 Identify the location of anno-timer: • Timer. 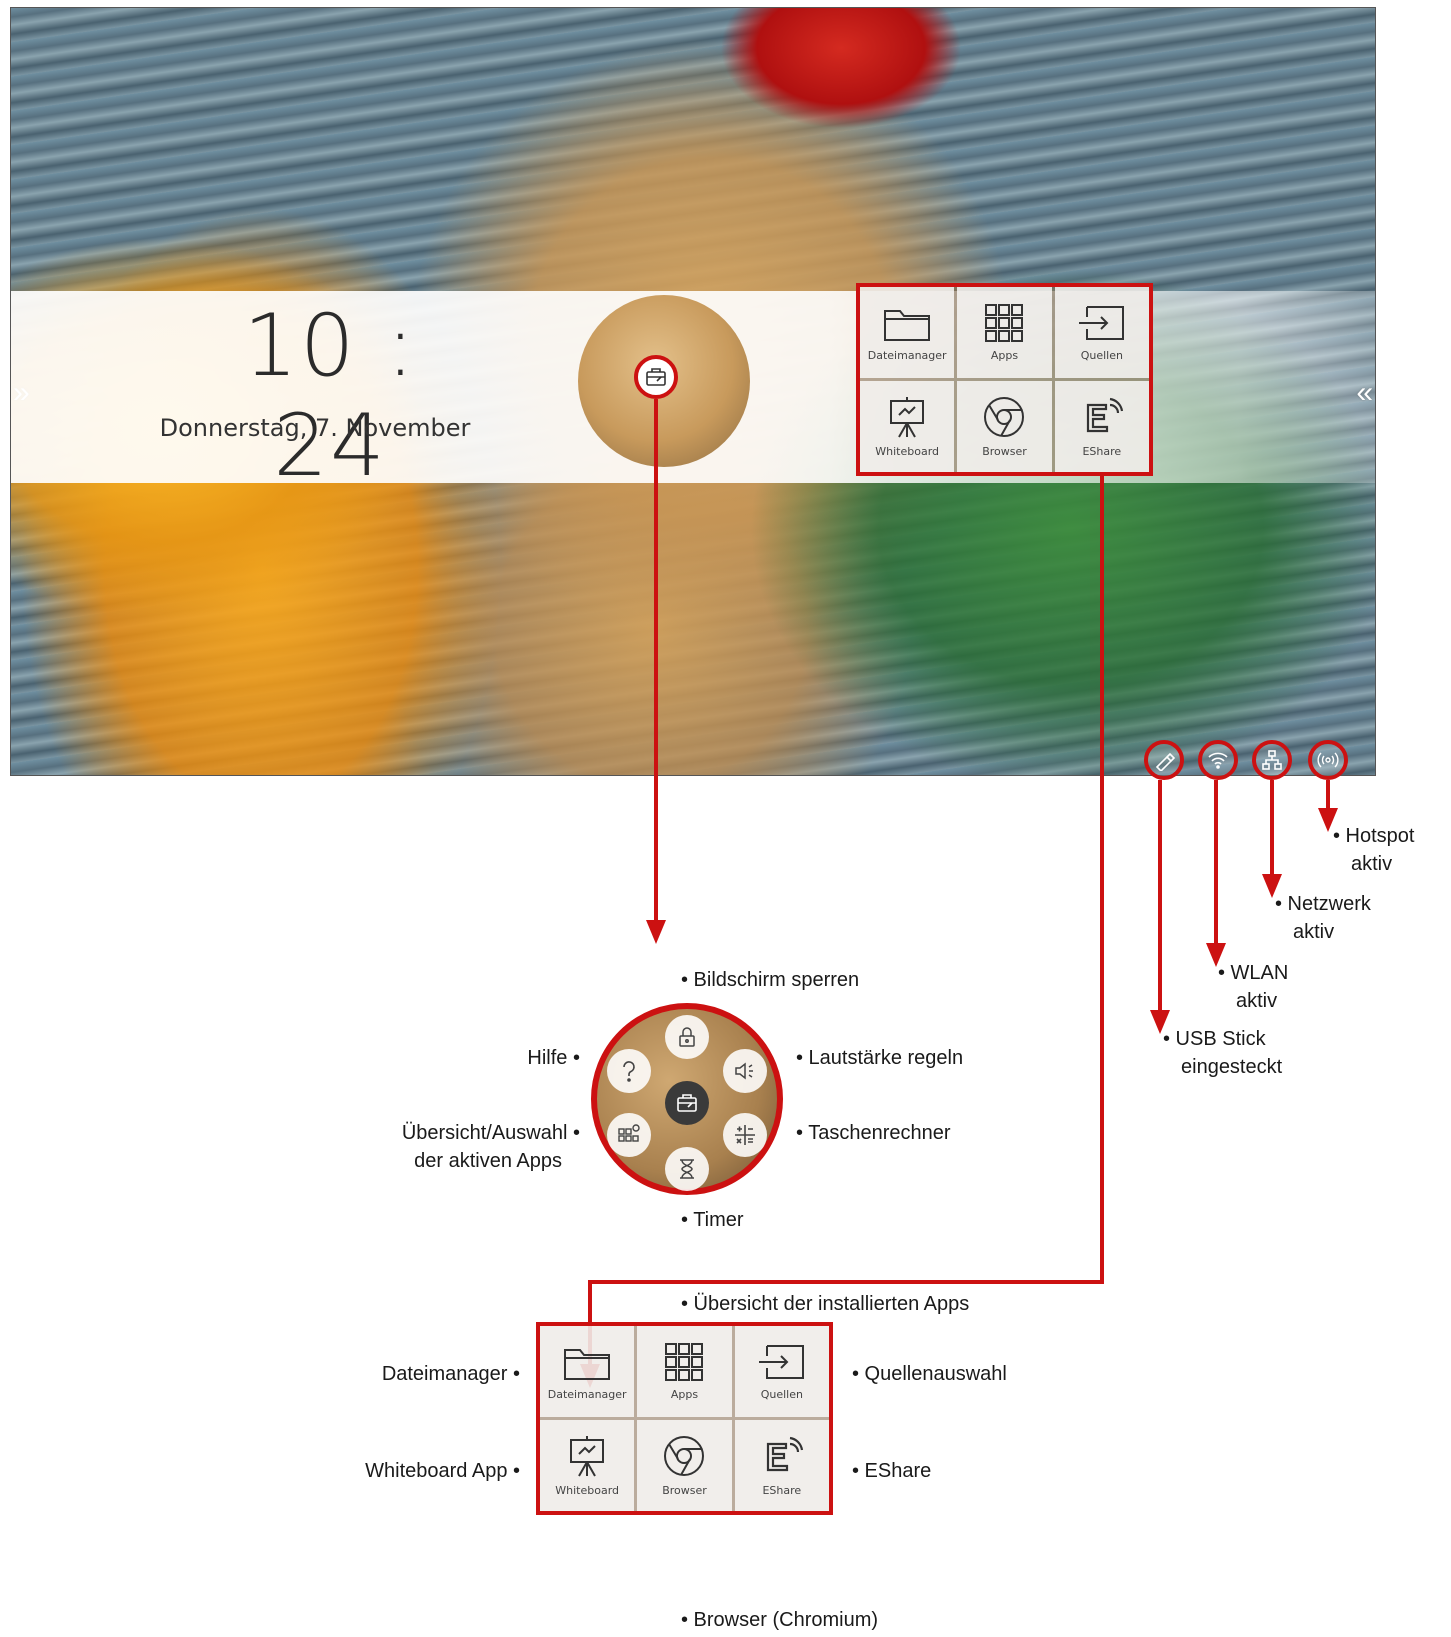
(712, 1220).